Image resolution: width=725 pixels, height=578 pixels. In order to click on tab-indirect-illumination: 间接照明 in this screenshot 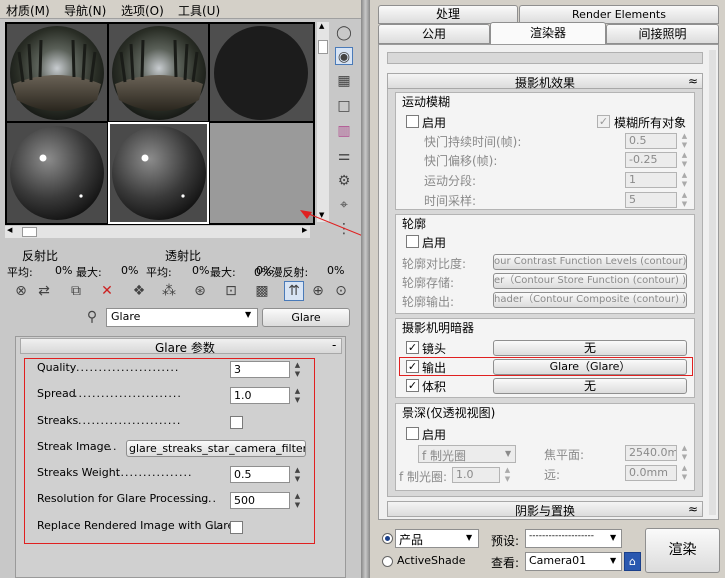, I will do `click(662, 34)`.